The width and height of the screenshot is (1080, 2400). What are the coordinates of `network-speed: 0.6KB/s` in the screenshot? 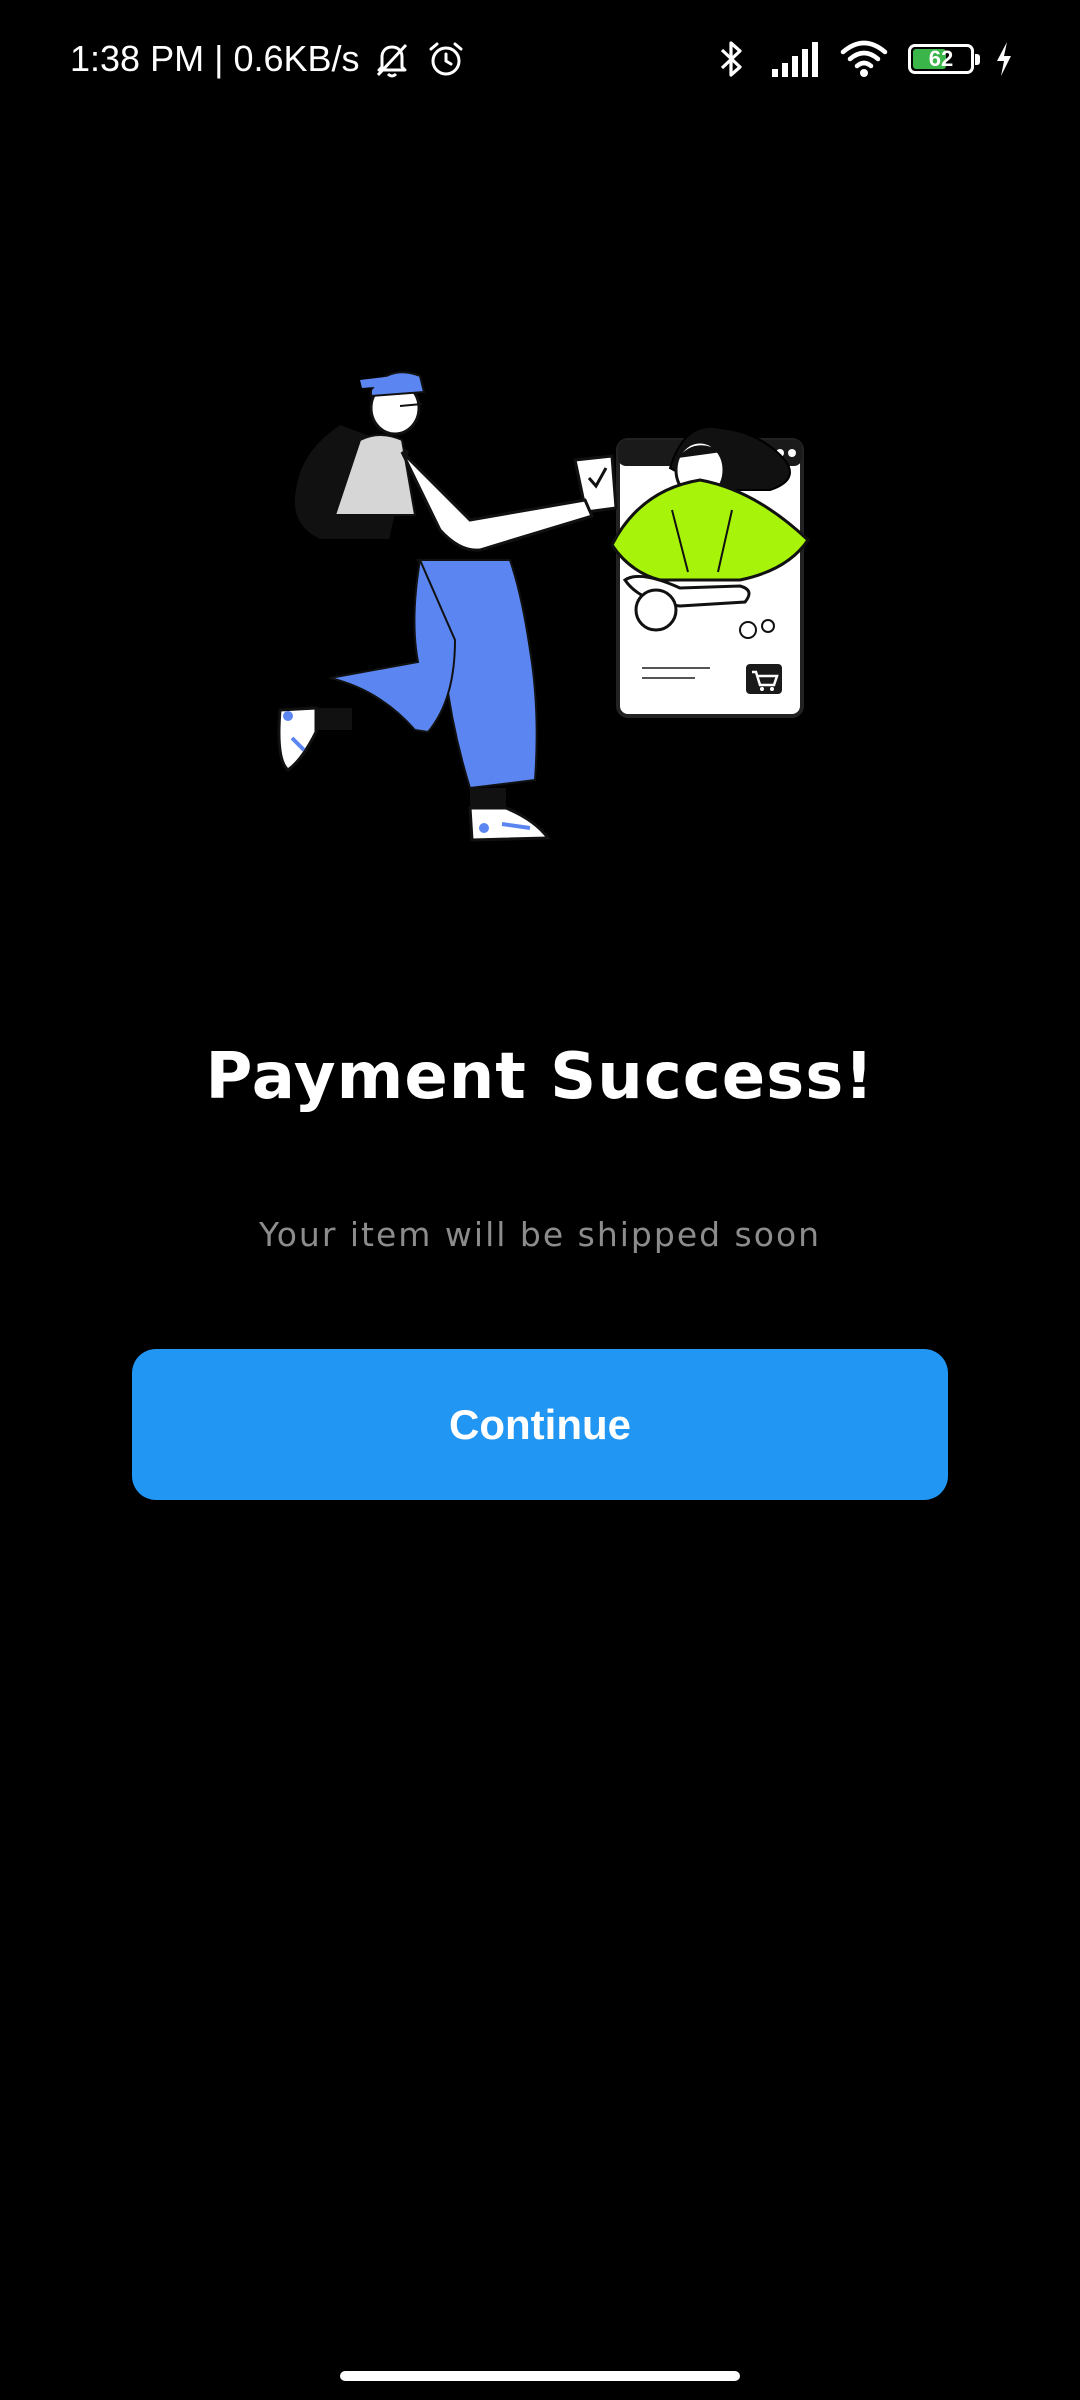 It's located at (296, 58).